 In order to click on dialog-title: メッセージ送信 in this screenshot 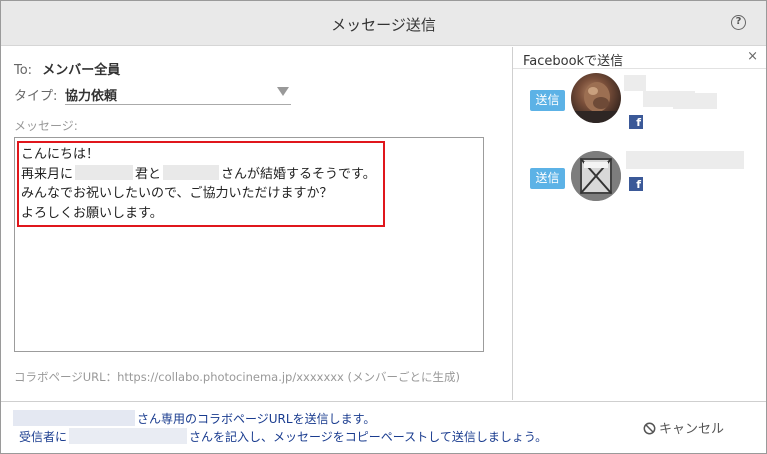, I will do `click(383, 25)`.